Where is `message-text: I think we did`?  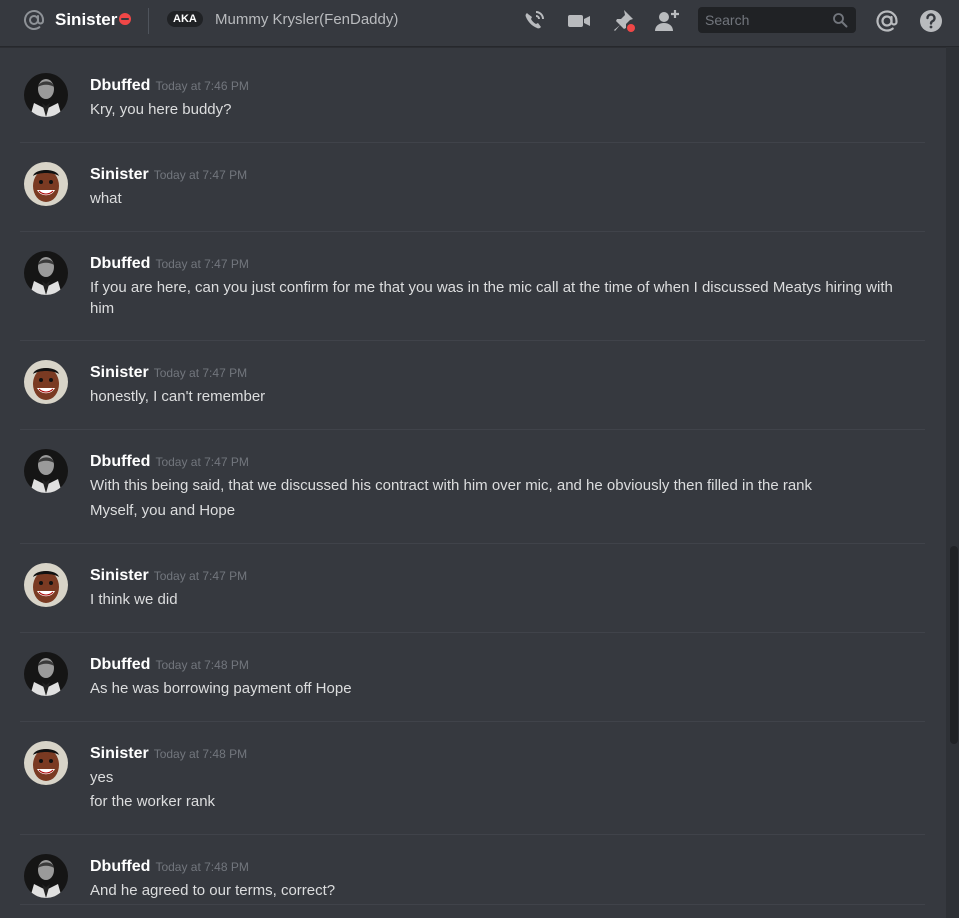
message-text: I think we did is located at coordinates (134, 599).